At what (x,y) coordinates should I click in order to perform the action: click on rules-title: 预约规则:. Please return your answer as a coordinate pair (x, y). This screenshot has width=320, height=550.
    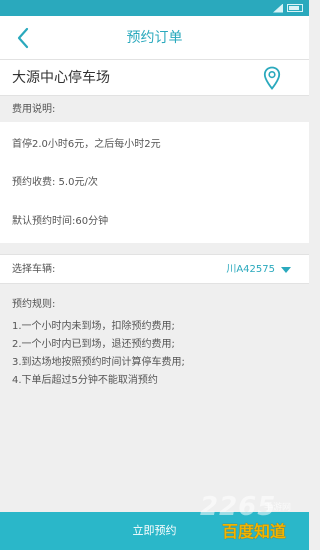
    Looking at the image, I should click on (34, 304).